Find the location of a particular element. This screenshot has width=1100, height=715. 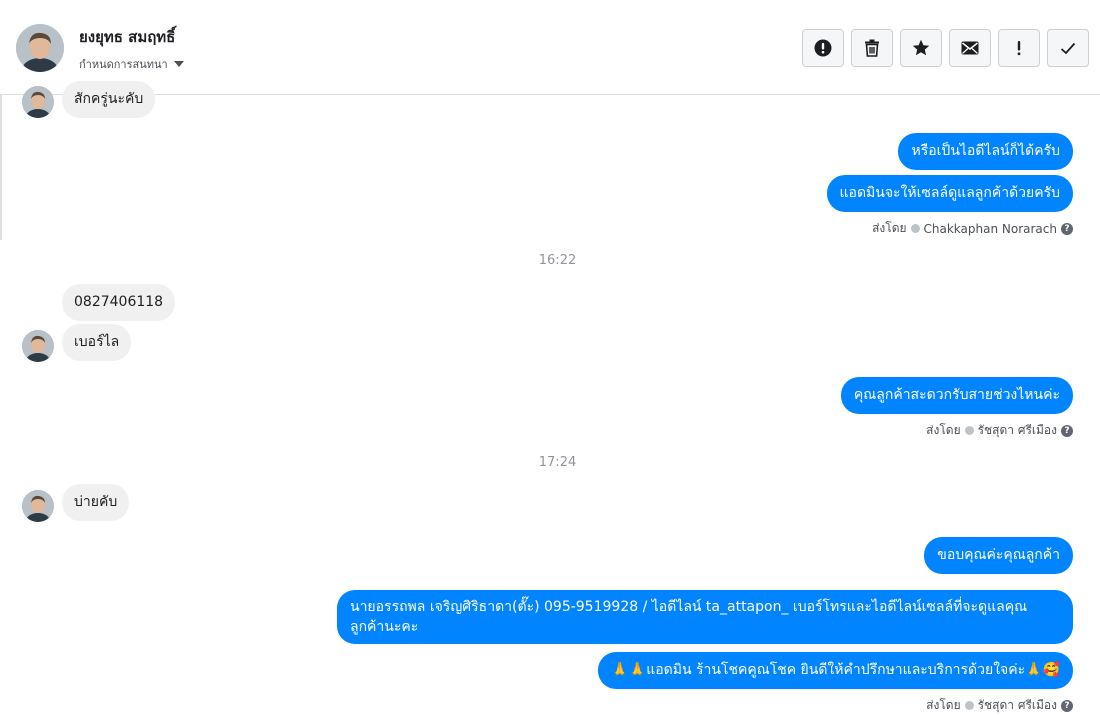

incoming-message: 0827406118 is located at coordinates (119, 302).